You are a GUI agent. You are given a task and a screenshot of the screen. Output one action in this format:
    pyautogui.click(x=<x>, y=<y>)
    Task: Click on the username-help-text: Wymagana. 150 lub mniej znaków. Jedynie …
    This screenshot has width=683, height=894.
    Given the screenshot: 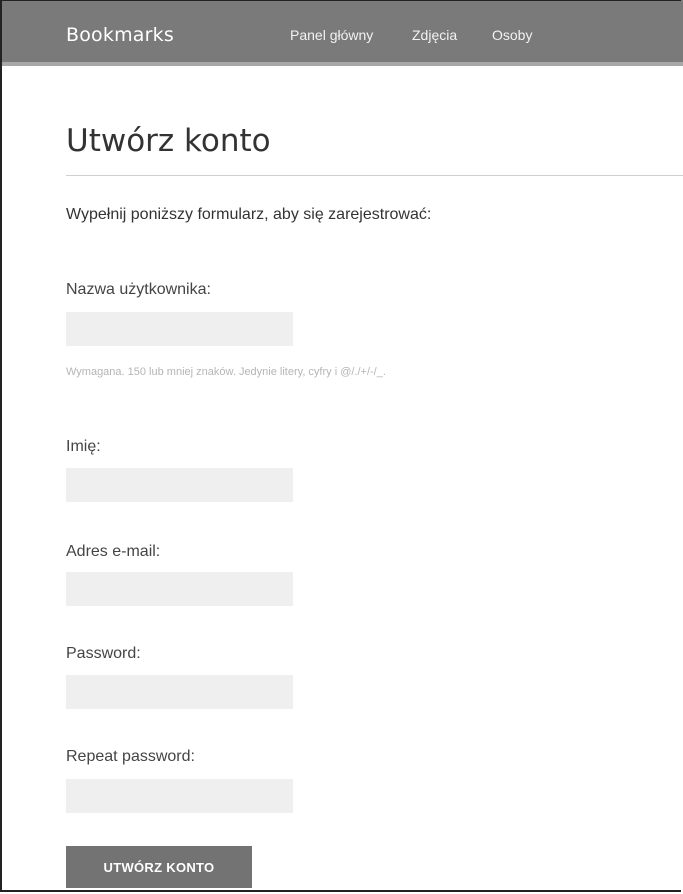 What is the action you would take?
    pyautogui.click(x=226, y=372)
    